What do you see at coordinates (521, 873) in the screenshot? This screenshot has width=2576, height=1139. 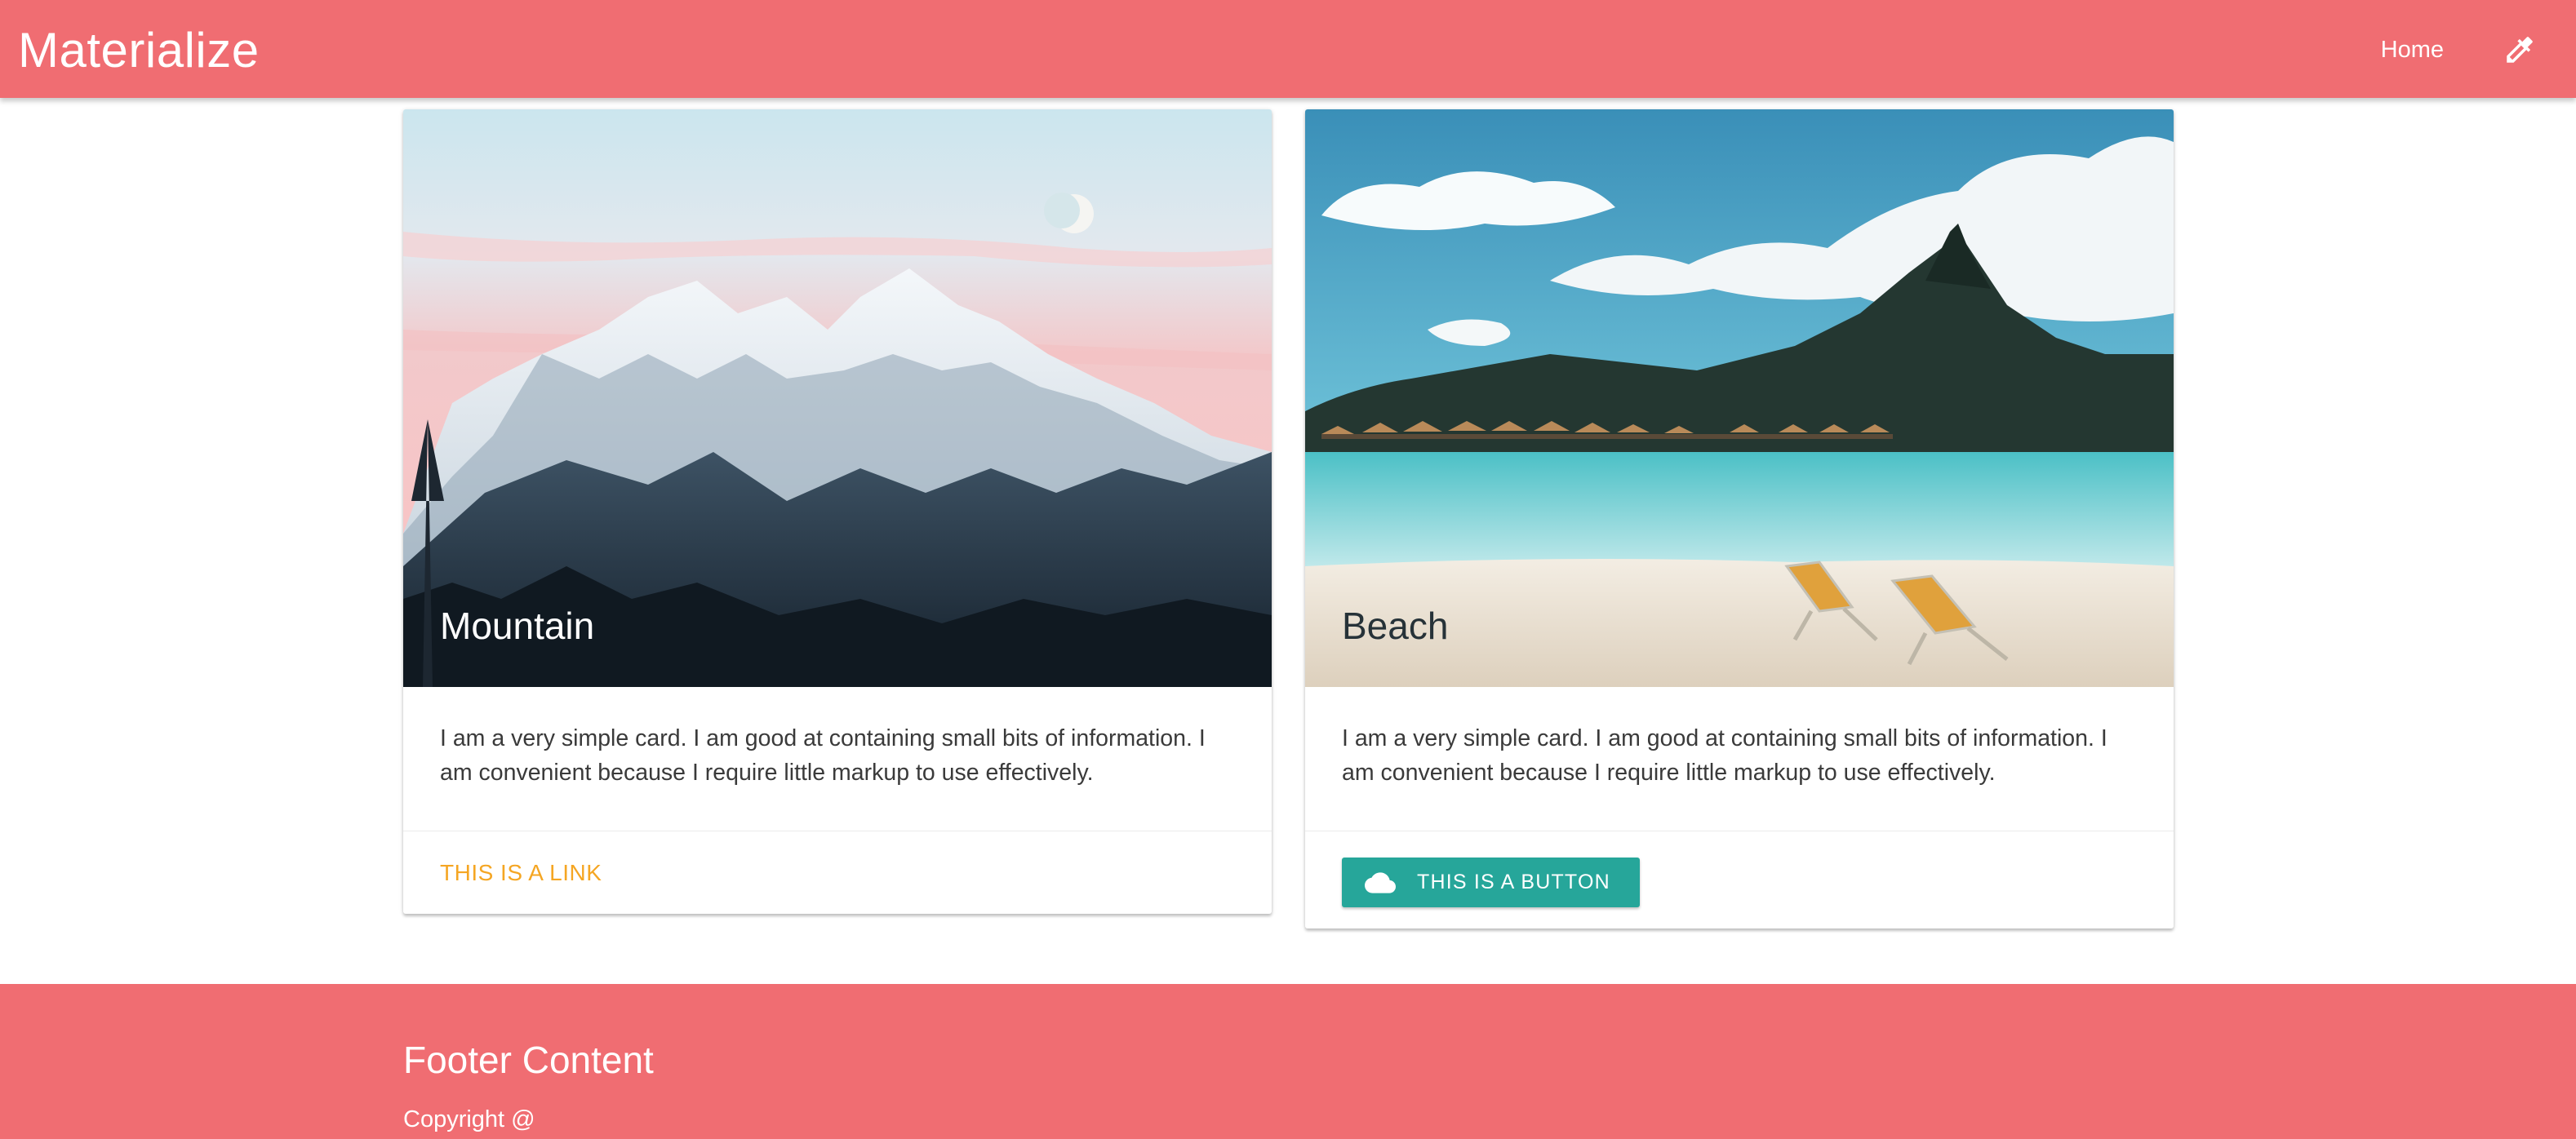 I see `card-link: THIS IS A LINK` at bounding box center [521, 873].